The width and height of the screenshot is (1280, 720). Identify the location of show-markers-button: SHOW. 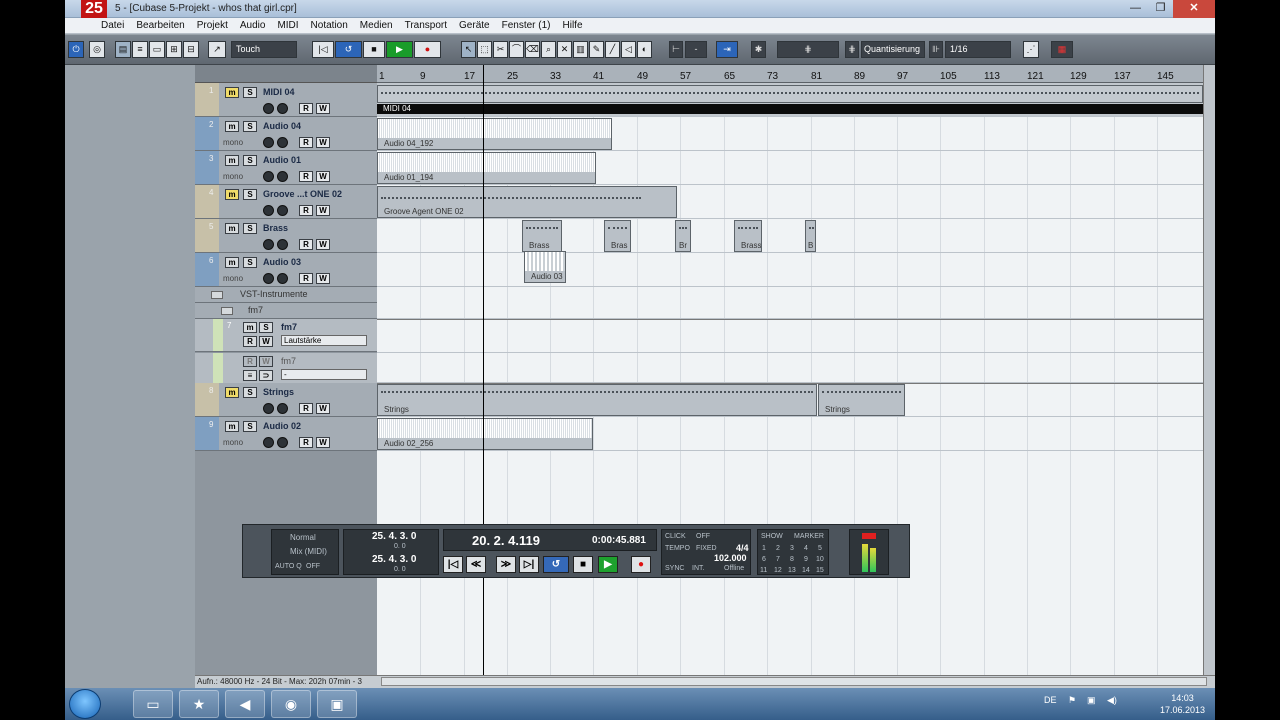
(772, 536).